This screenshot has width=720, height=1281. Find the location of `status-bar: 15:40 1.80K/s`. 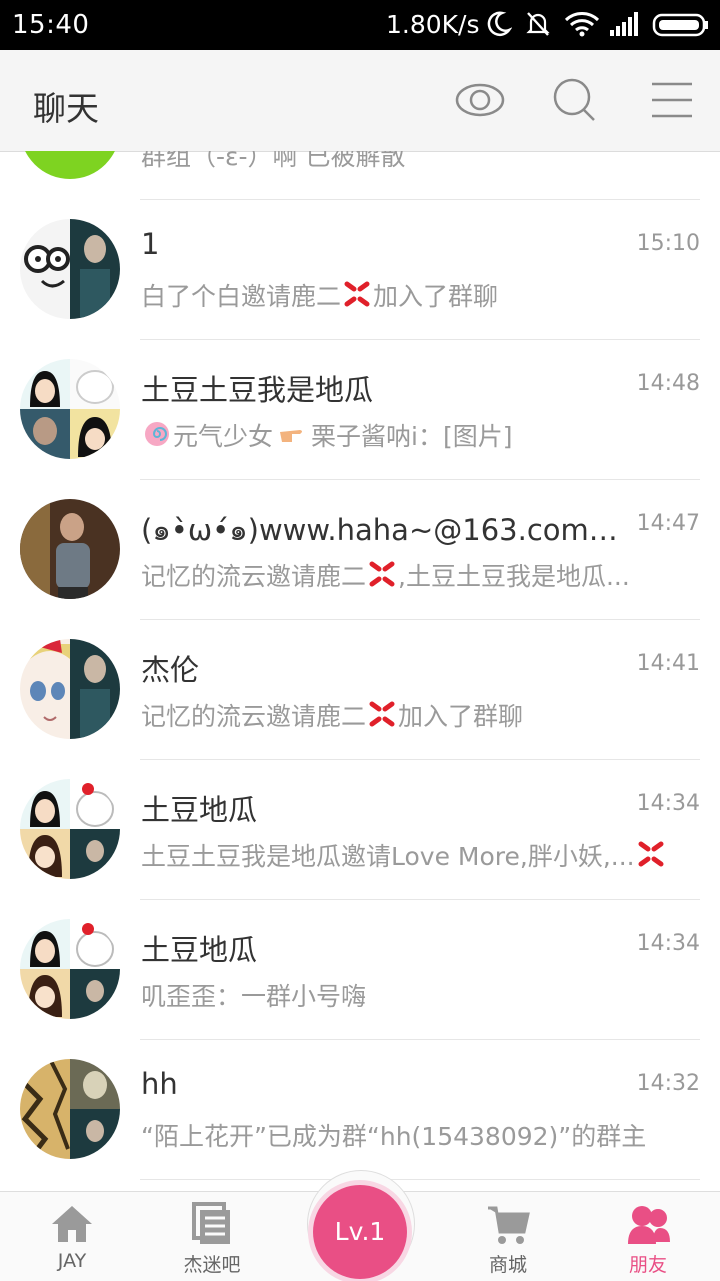

status-bar: 15:40 1.80K/s is located at coordinates (360, 25).